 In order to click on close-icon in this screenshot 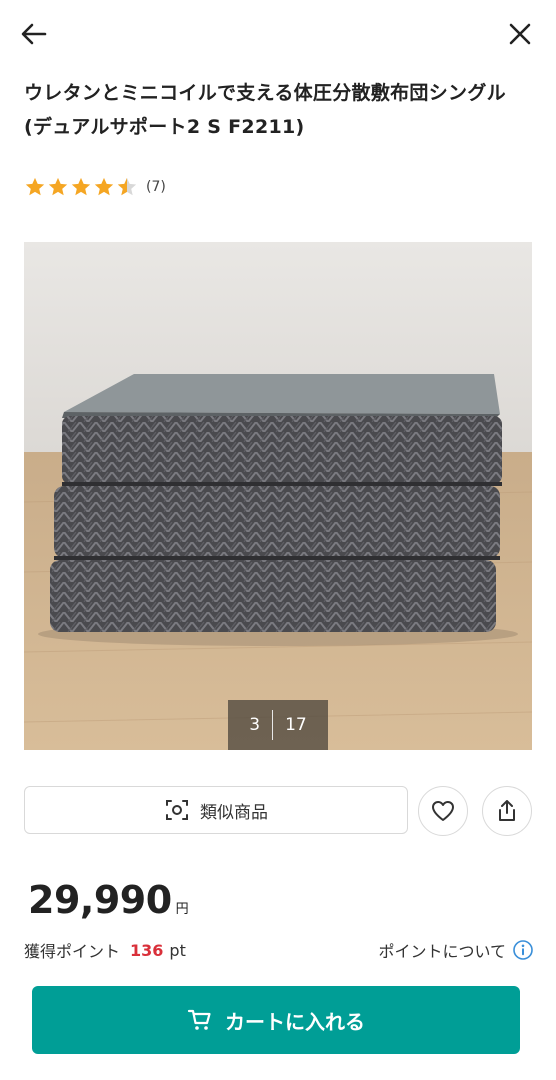, I will do `click(520, 34)`.